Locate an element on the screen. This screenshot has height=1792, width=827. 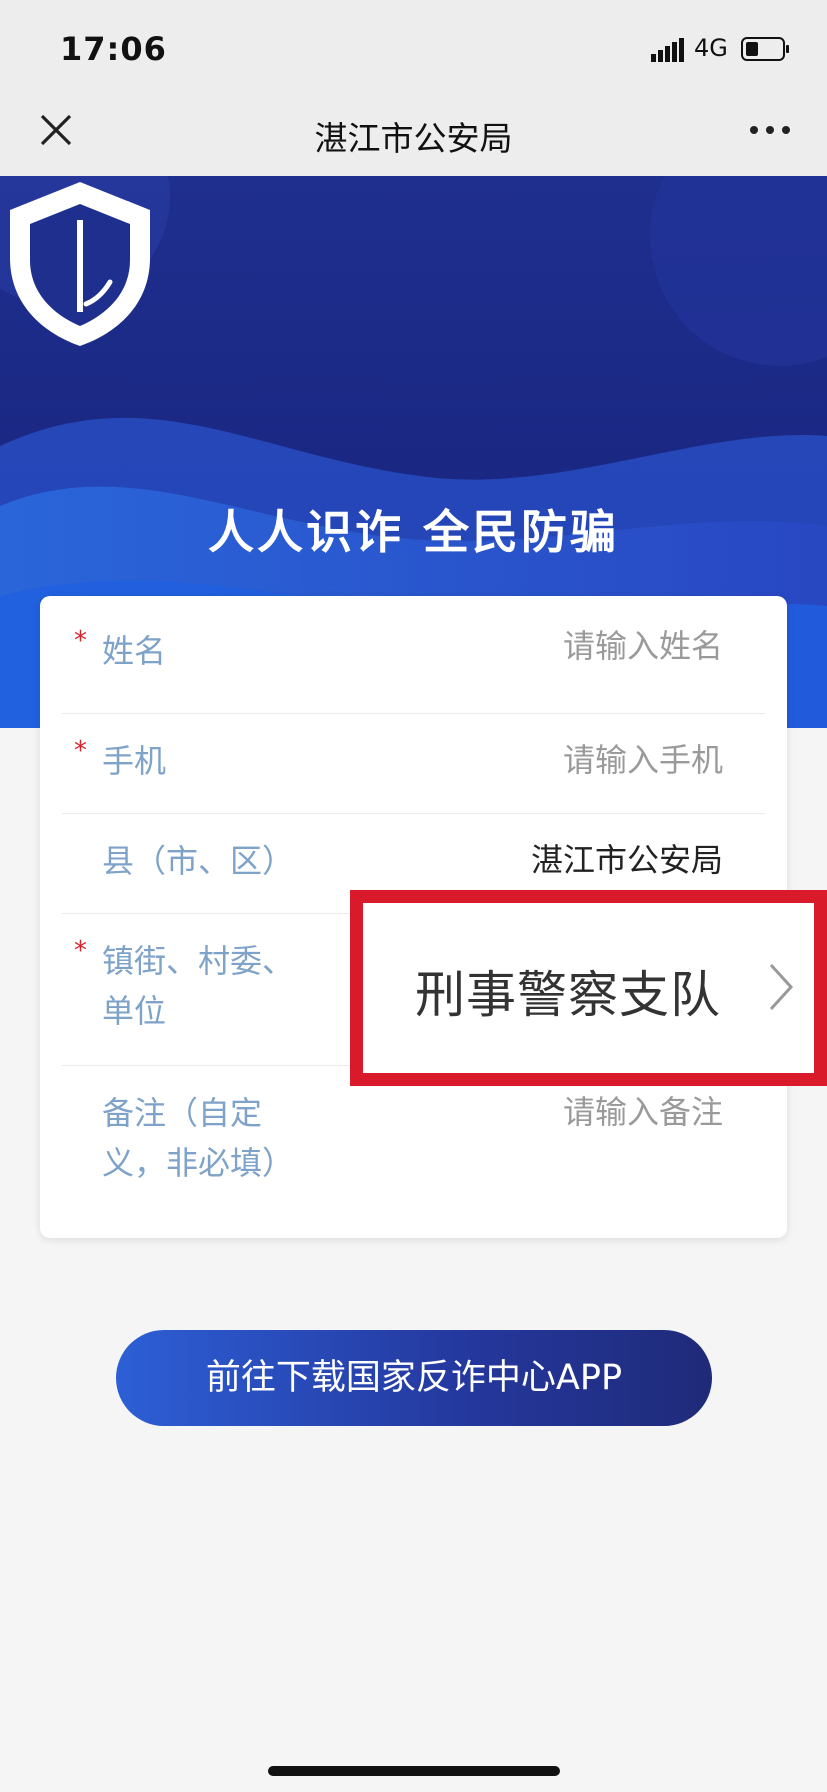
more-icon is located at coordinates (770, 130).